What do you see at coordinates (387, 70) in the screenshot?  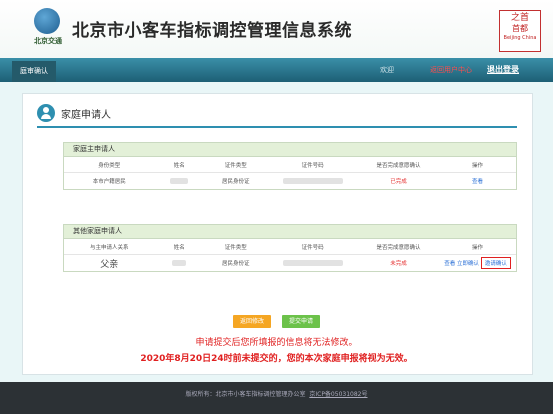 I see `welcome-text: 欢迎` at bounding box center [387, 70].